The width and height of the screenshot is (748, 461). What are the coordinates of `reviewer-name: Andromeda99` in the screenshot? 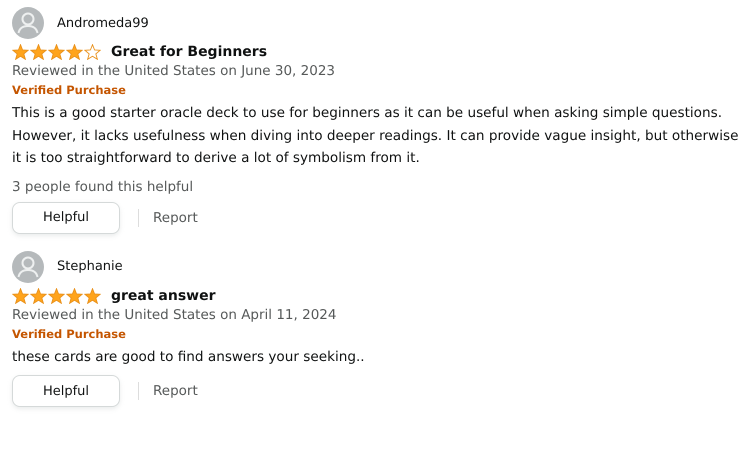 It's located at (103, 23).